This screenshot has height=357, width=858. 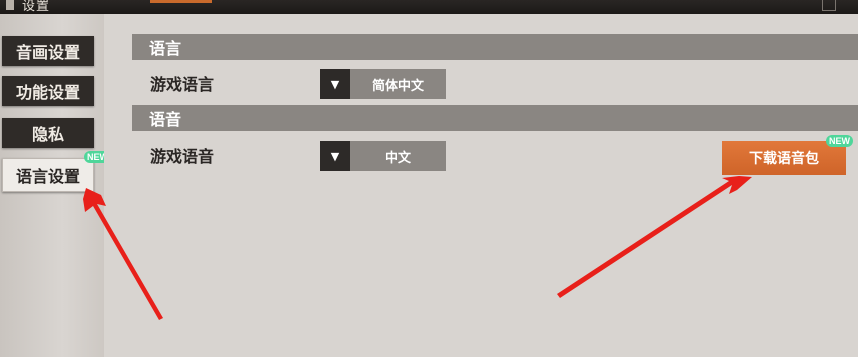 I want to click on game-language-label: 游戏语言, so click(x=182, y=84).